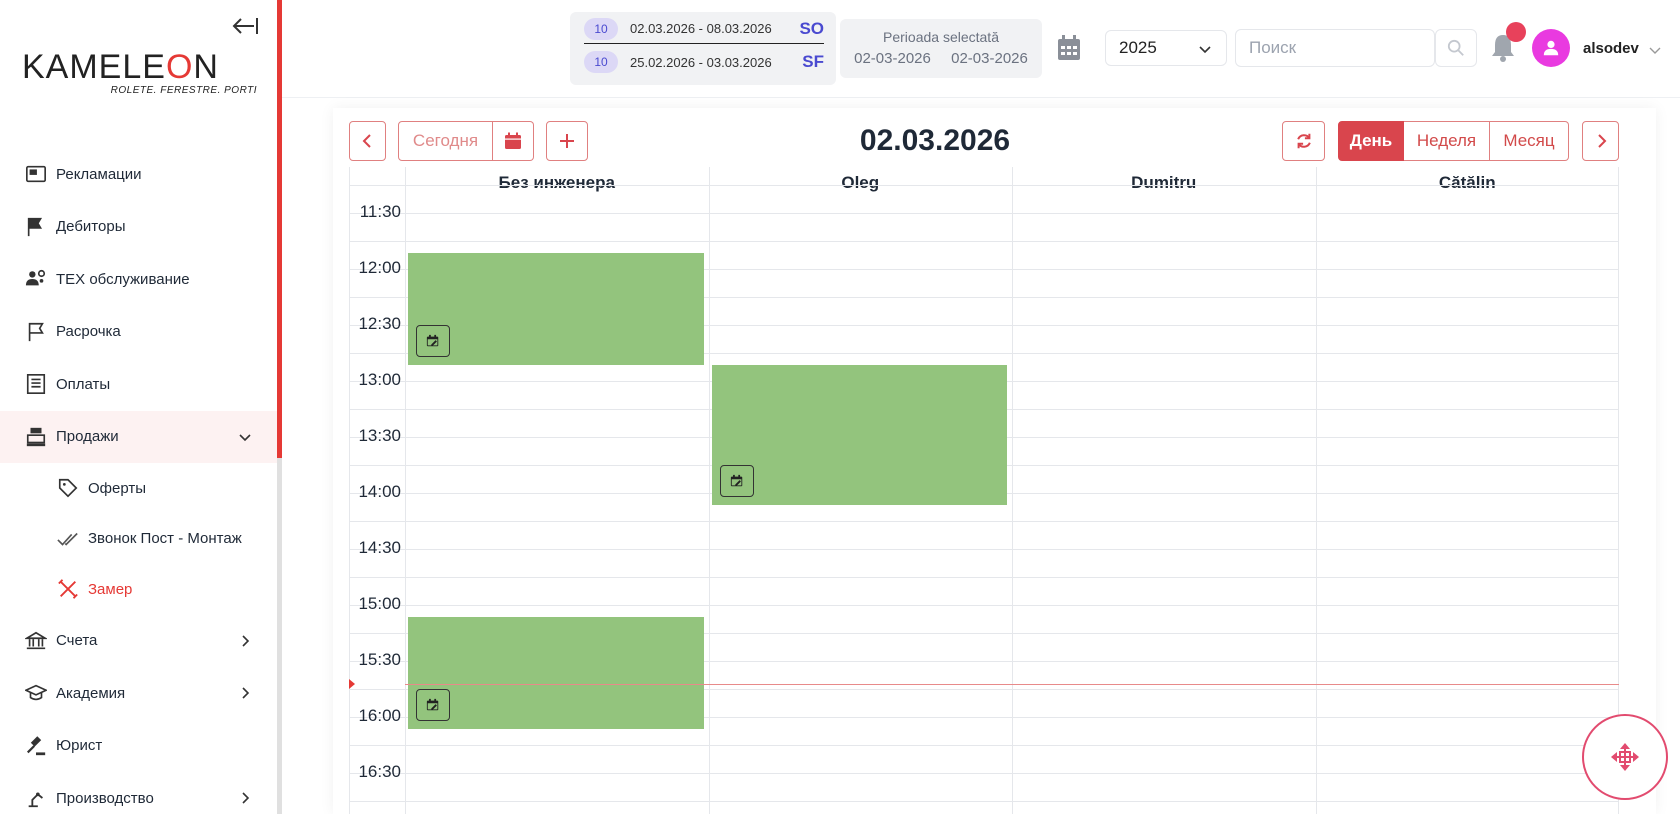  I want to click on sidebar-item-reklamatsii: Рекламации, so click(138, 174).